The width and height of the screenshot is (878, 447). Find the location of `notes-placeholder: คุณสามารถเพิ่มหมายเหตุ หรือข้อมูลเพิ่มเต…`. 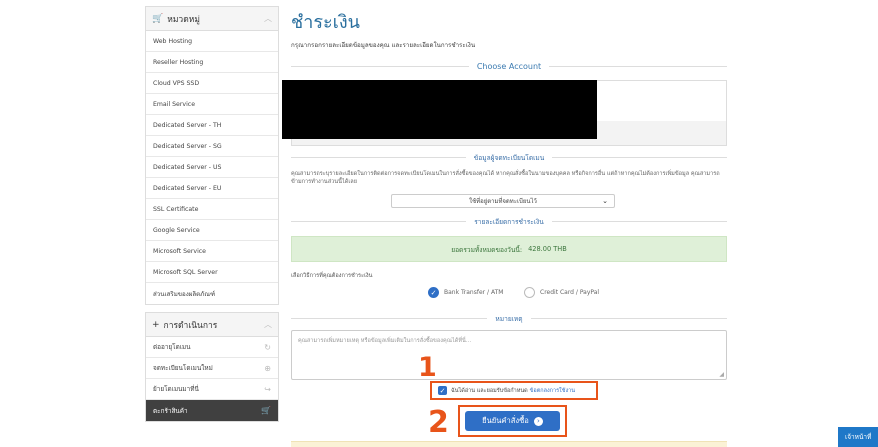

notes-placeholder: คุณสามารถเพิ่มหมายเหตุ หรือข้อมูลเพิ่มเต… is located at coordinates (385, 341).